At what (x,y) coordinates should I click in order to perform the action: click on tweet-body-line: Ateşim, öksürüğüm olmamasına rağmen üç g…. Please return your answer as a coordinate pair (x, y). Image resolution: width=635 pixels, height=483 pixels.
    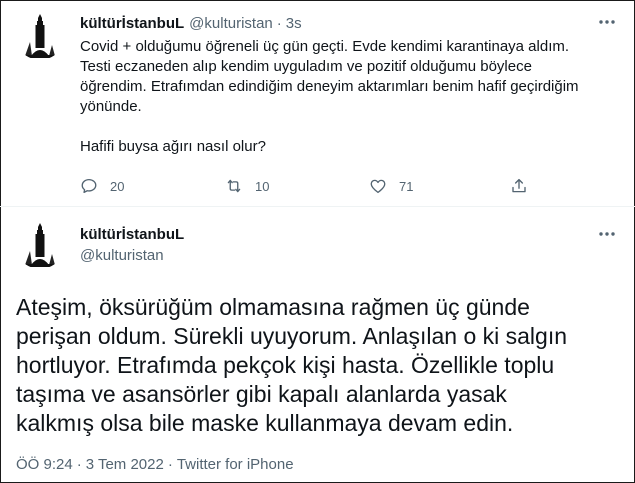
    Looking at the image, I should click on (273, 307).